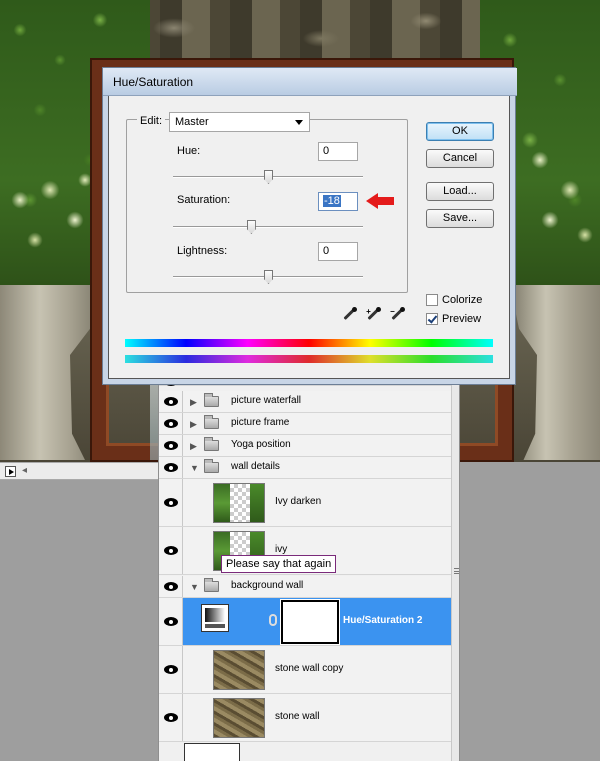 Image resolution: width=600 pixels, height=761 pixels. Describe the element at coordinates (255, 466) in the screenshot. I see `layer-name: wall details` at that location.